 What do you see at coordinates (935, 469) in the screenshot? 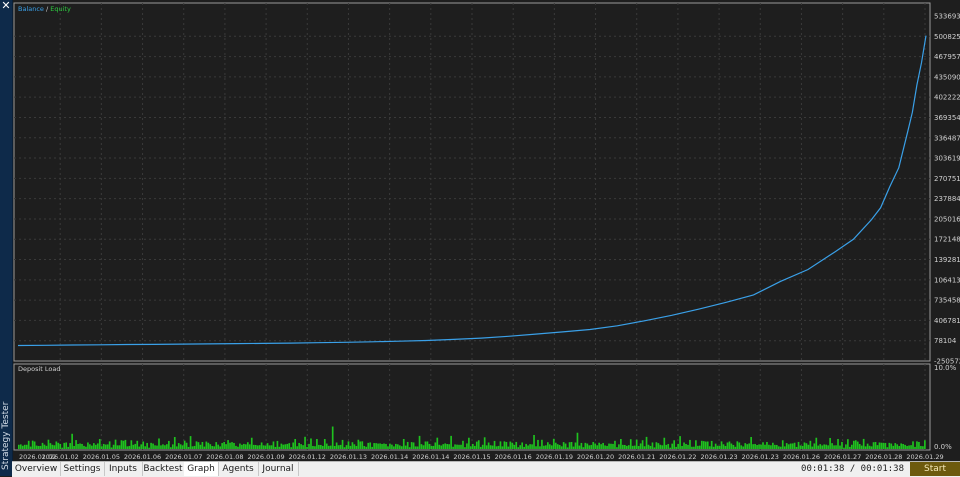
I see `start-button: Start` at bounding box center [935, 469].